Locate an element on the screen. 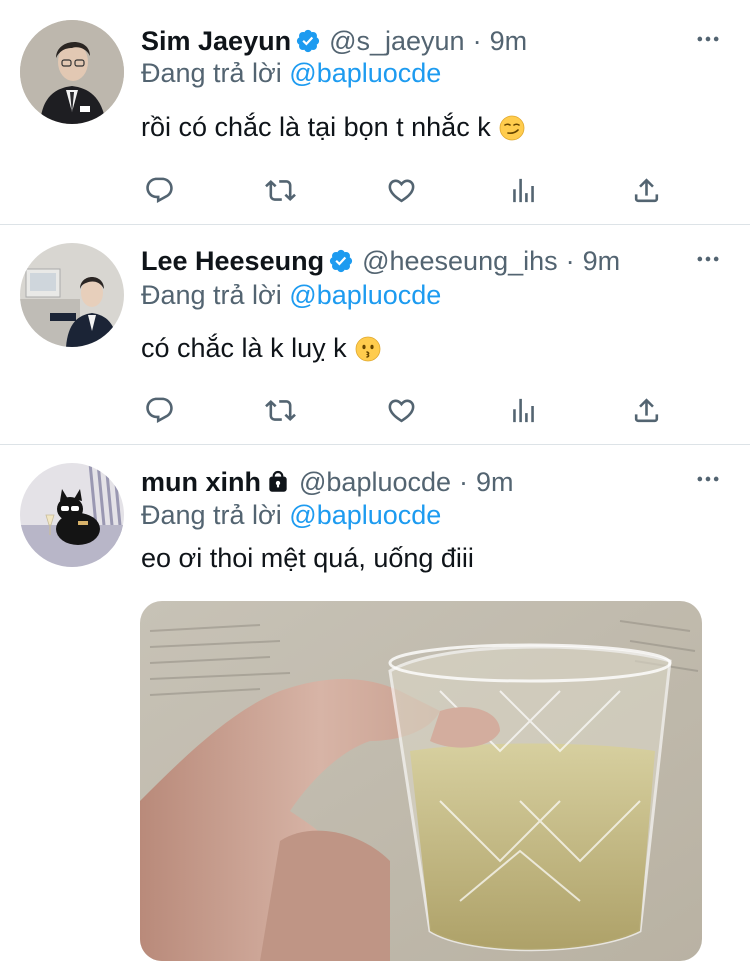  tweet-text-content: rồi có chắc là tại bọn t nhắc k is located at coordinates (316, 127).